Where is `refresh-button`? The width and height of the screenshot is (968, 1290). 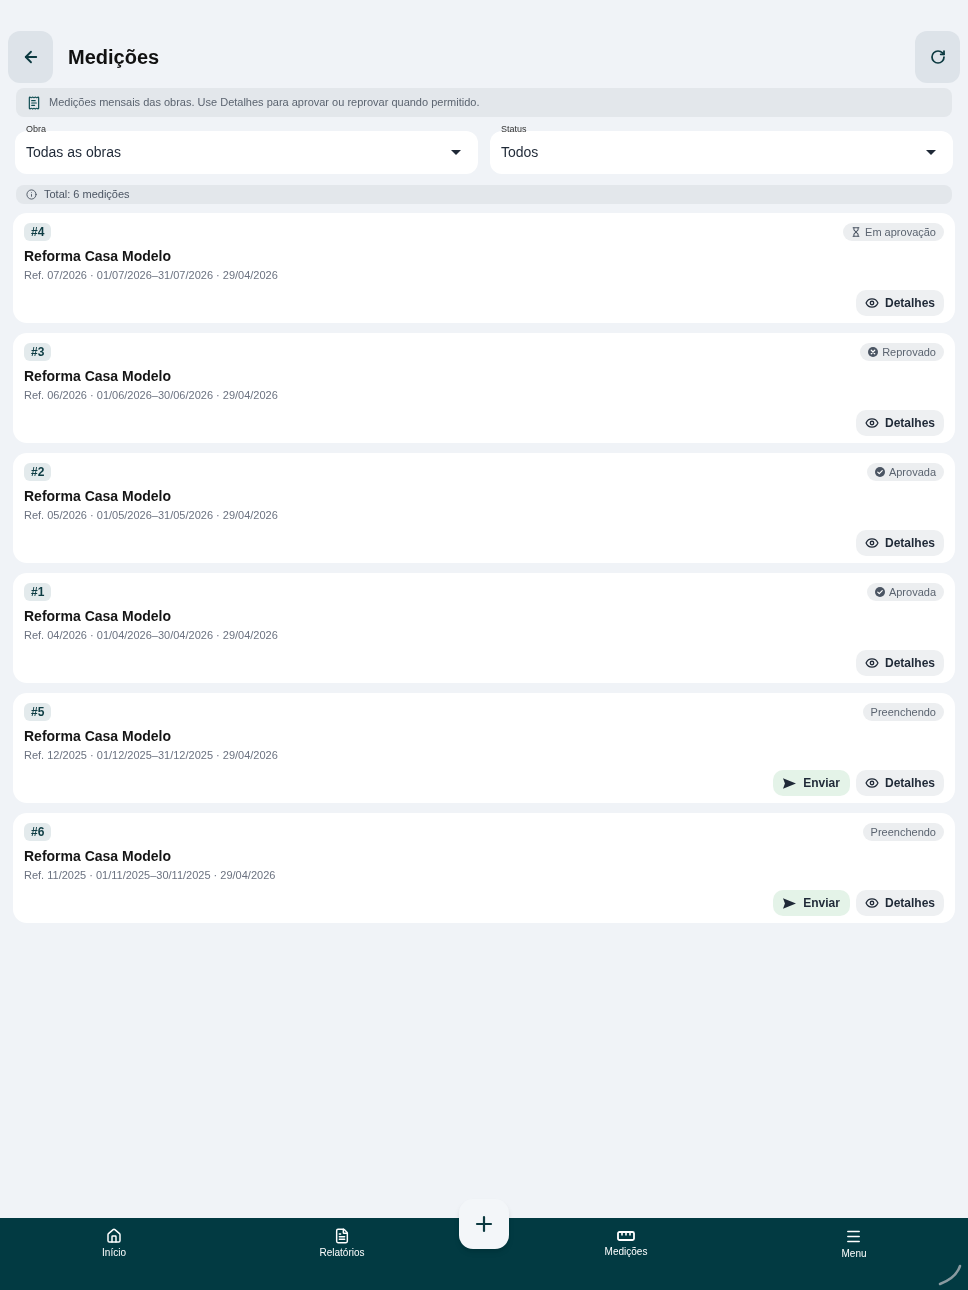
refresh-button is located at coordinates (937, 57).